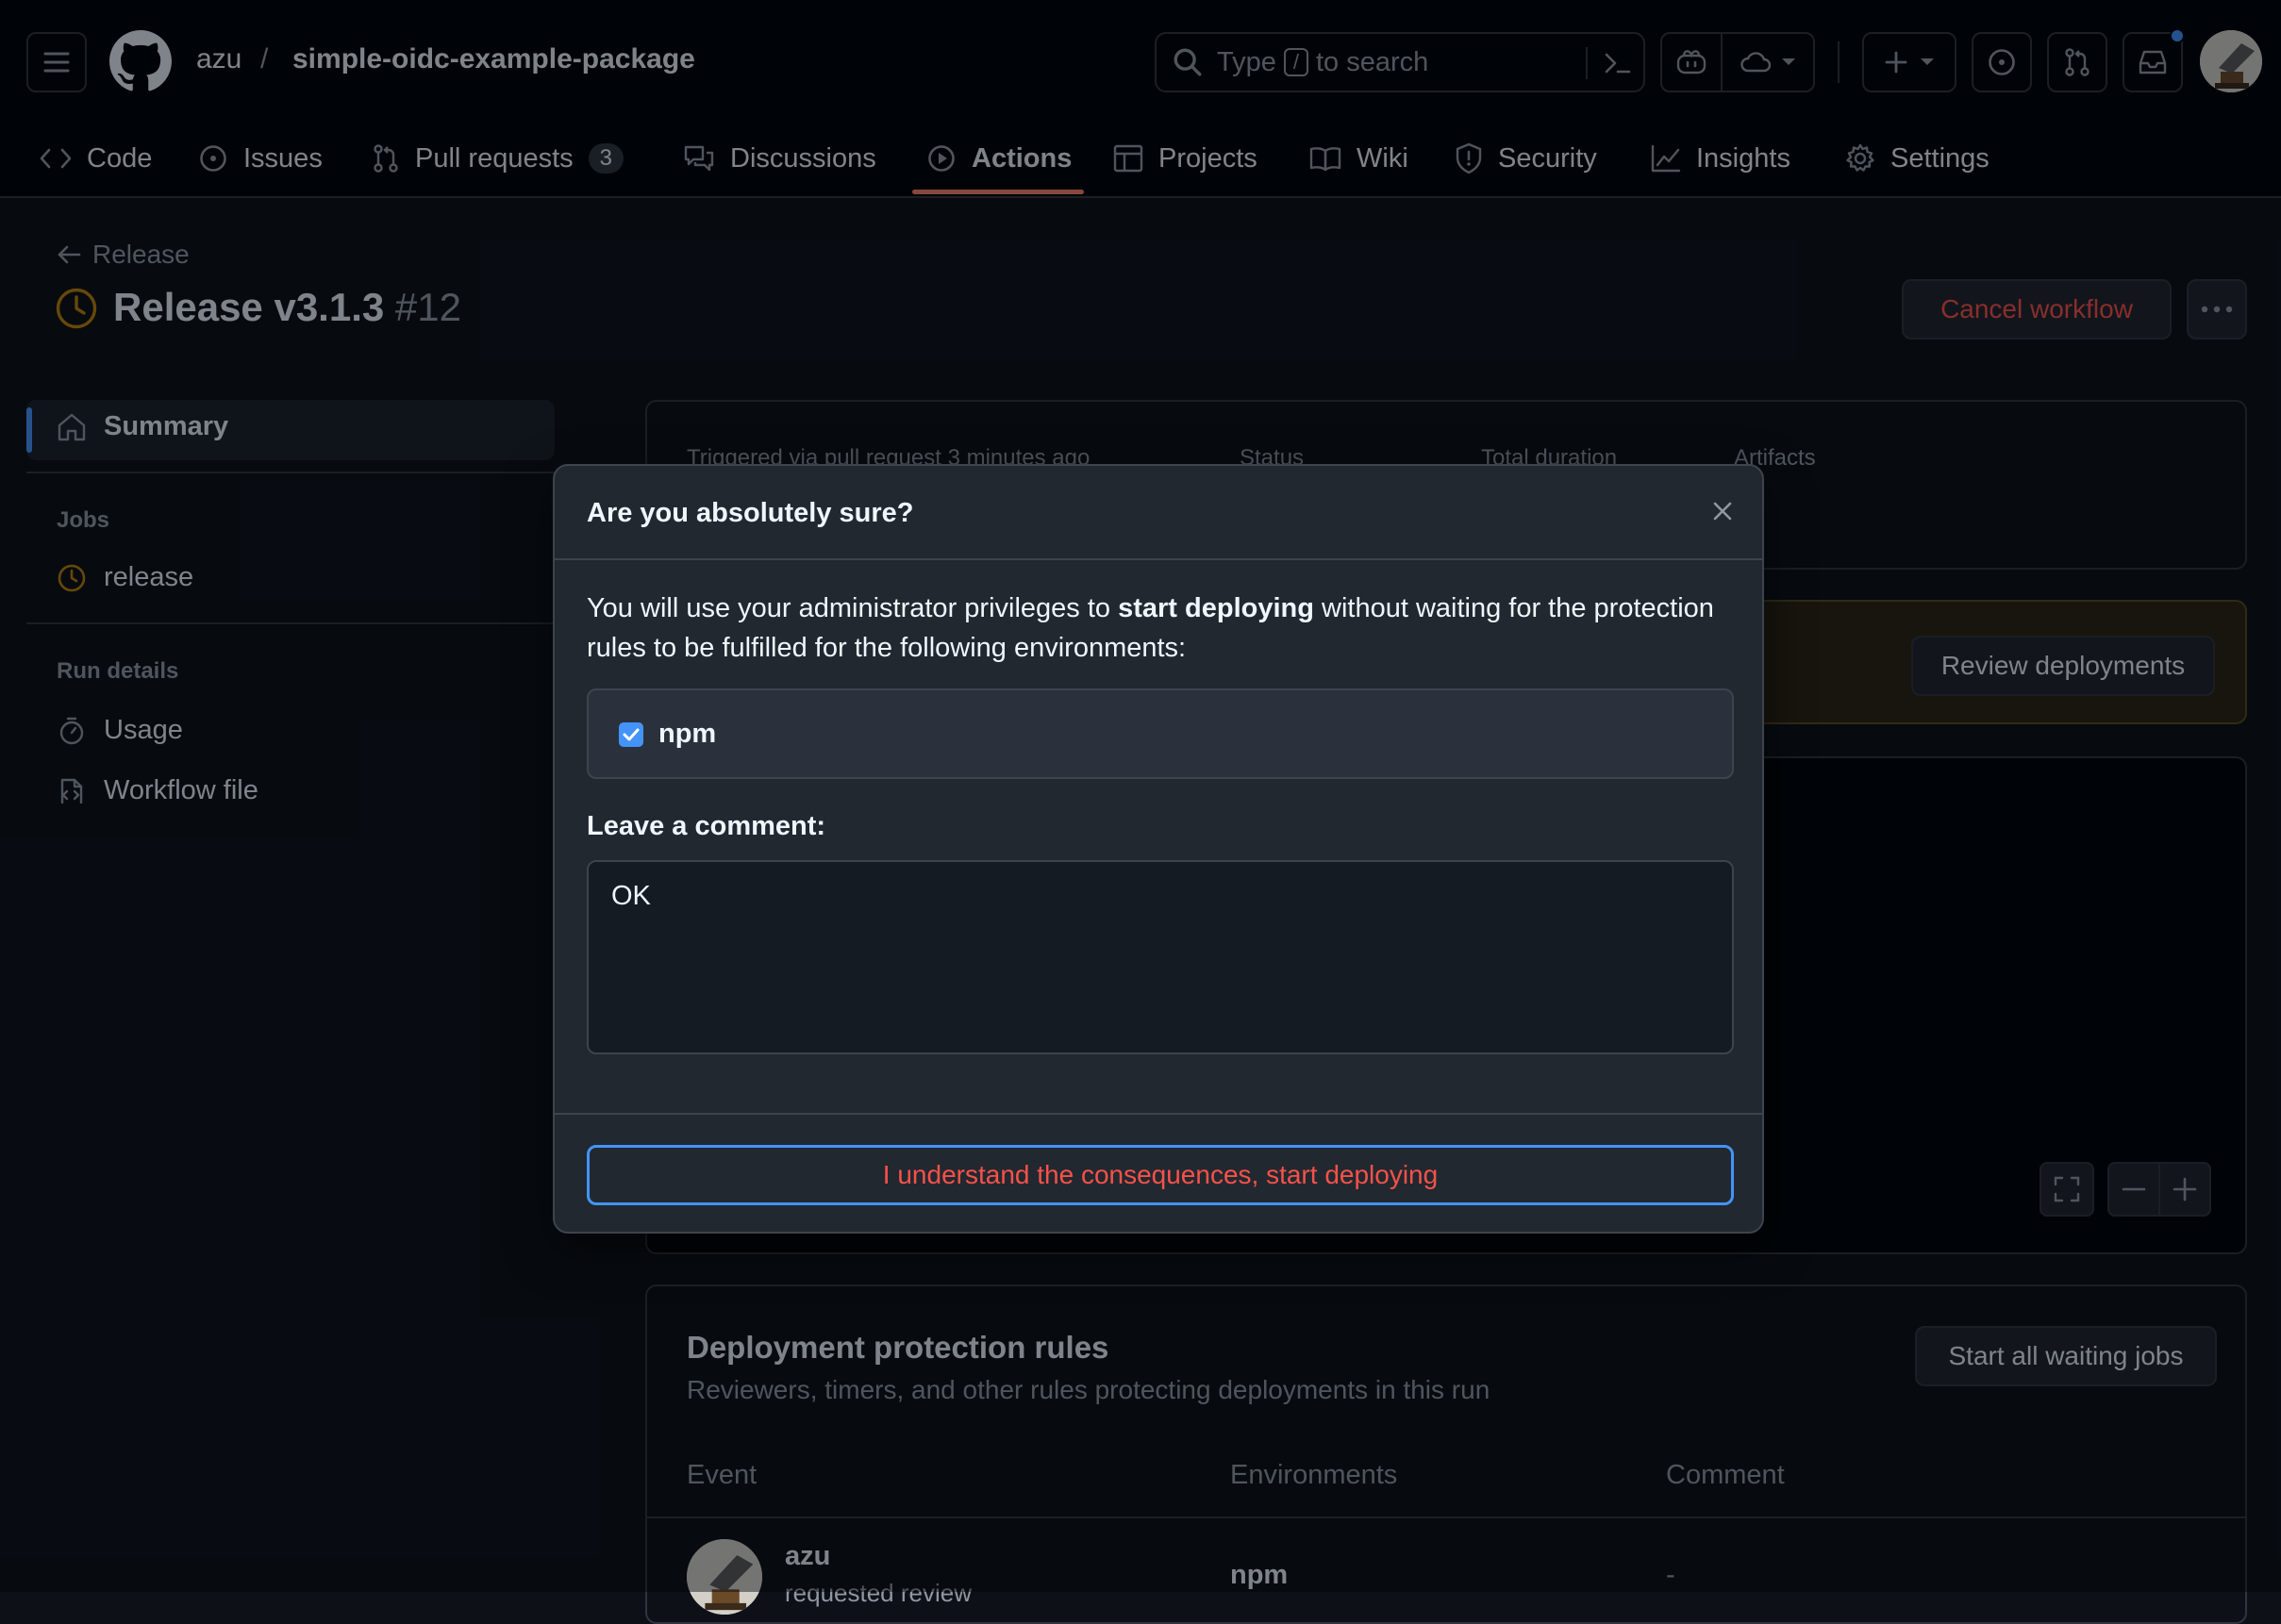 The height and width of the screenshot is (1624, 2281). What do you see at coordinates (1216, 608) in the screenshot?
I see `dialog-message-emphasis: start deploying` at bounding box center [1216, 608].